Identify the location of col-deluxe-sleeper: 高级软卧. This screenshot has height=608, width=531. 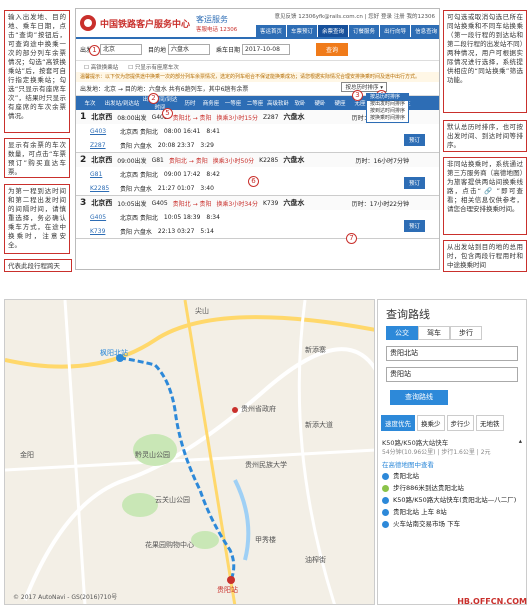
(277, 104).